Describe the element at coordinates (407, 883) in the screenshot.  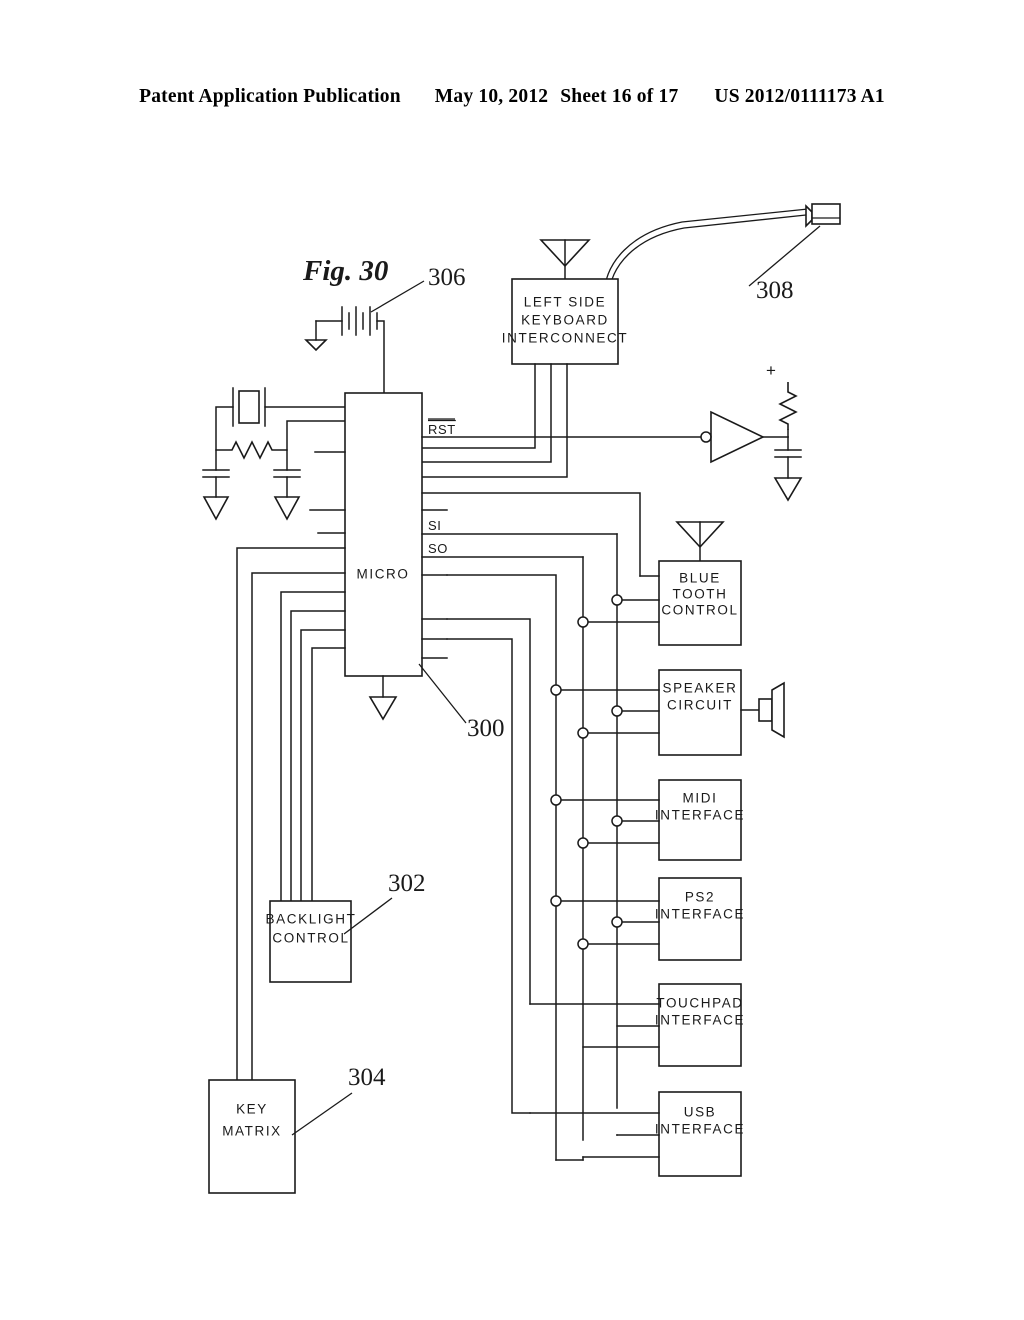
I see `reference-numeral-302: 302` at that location.